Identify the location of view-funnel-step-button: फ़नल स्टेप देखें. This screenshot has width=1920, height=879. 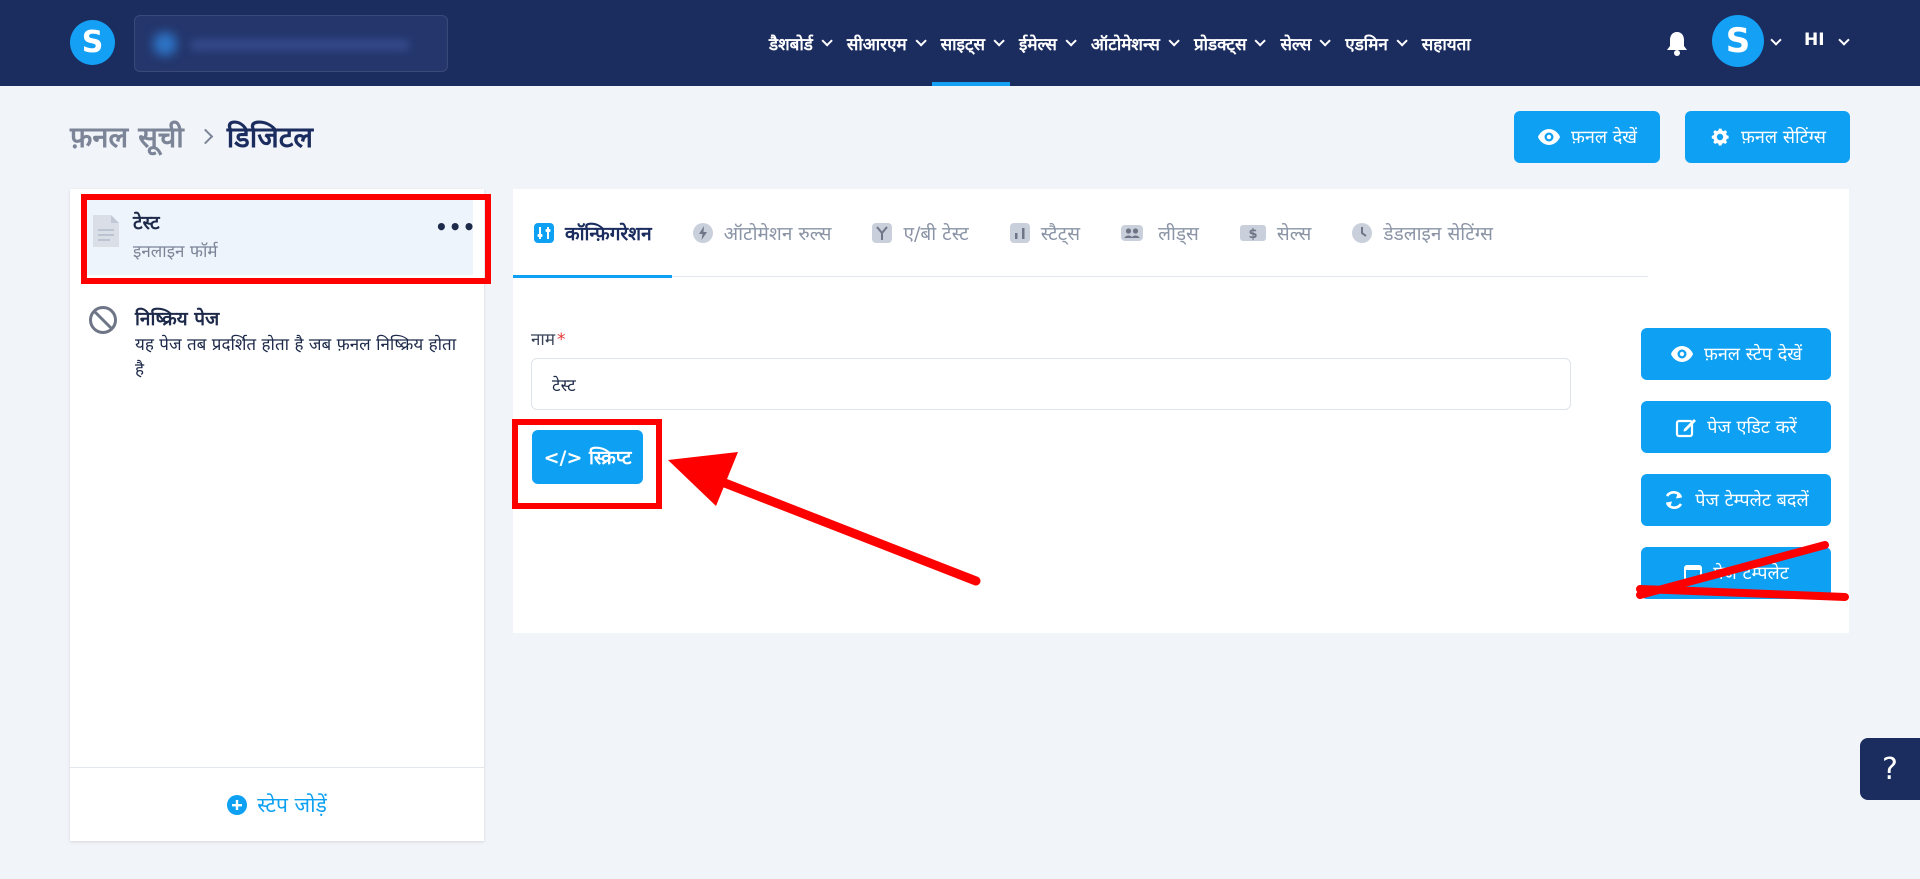
(1736, 354).